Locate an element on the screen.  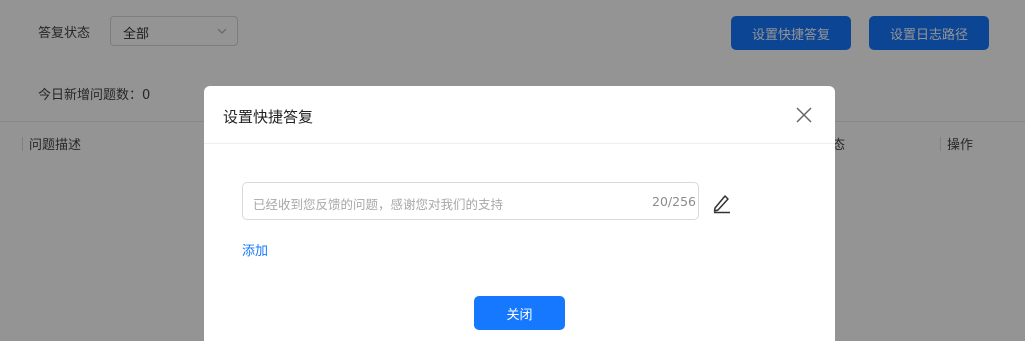
quick-reply-input: 已经收到您反馈的问题，感谢您对我们的支持 20/256 is located at coordinates (470, 201).